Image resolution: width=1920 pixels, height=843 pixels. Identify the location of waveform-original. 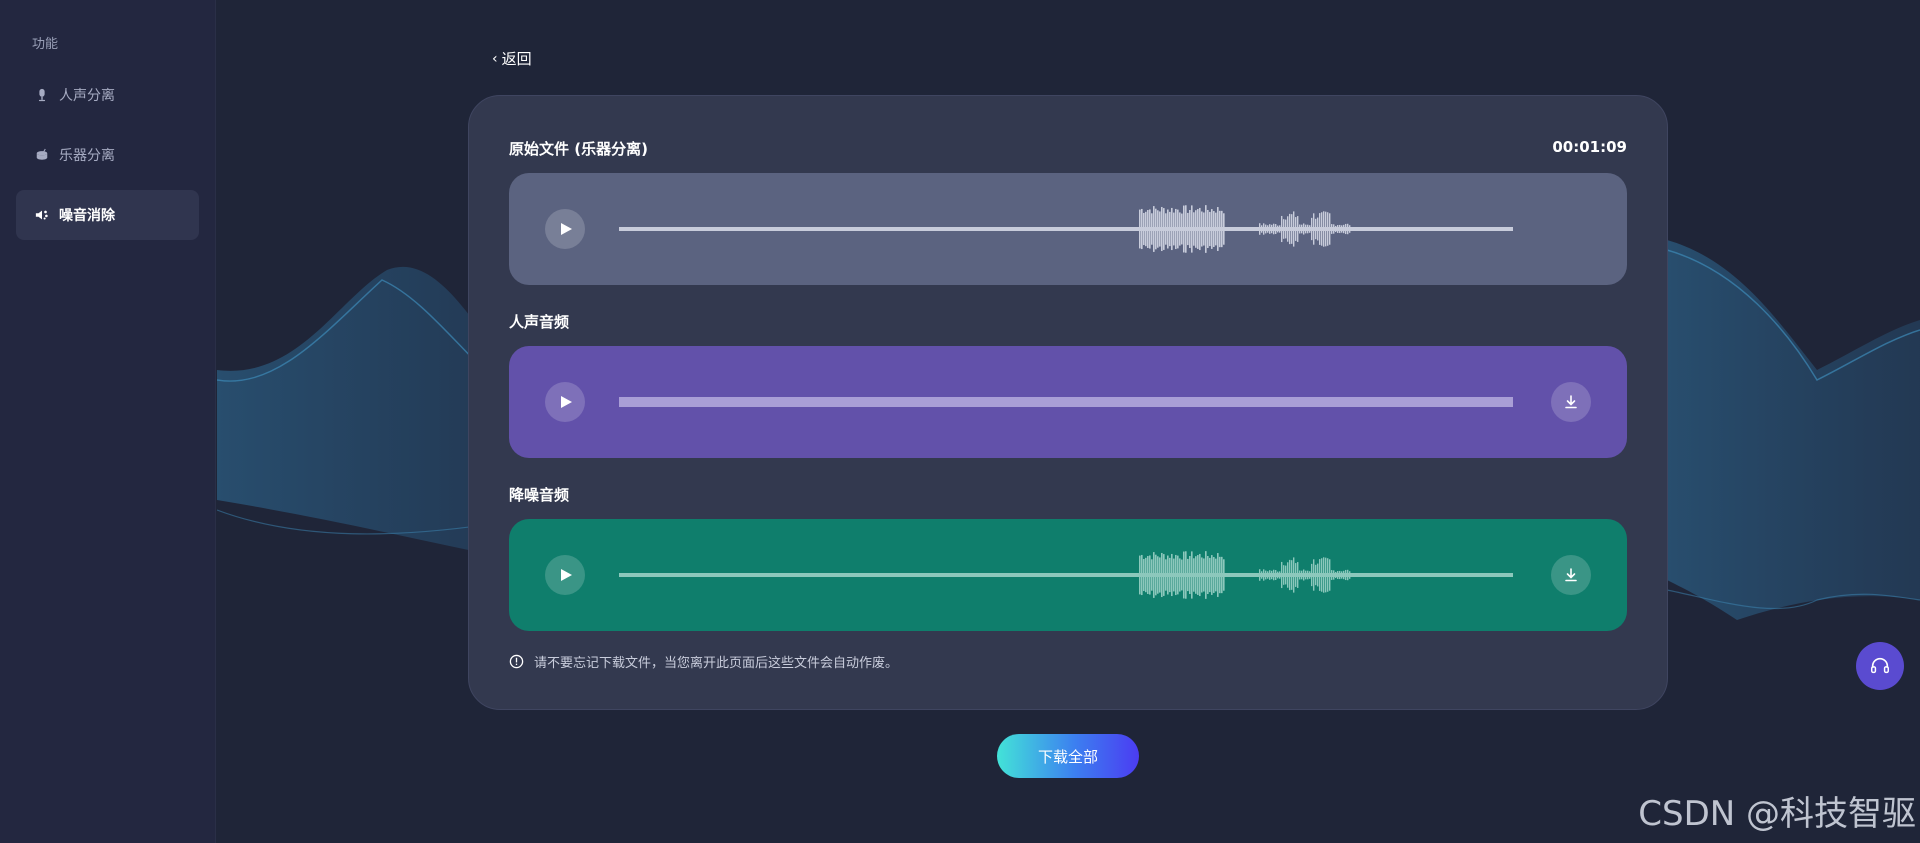
(1066, 229).